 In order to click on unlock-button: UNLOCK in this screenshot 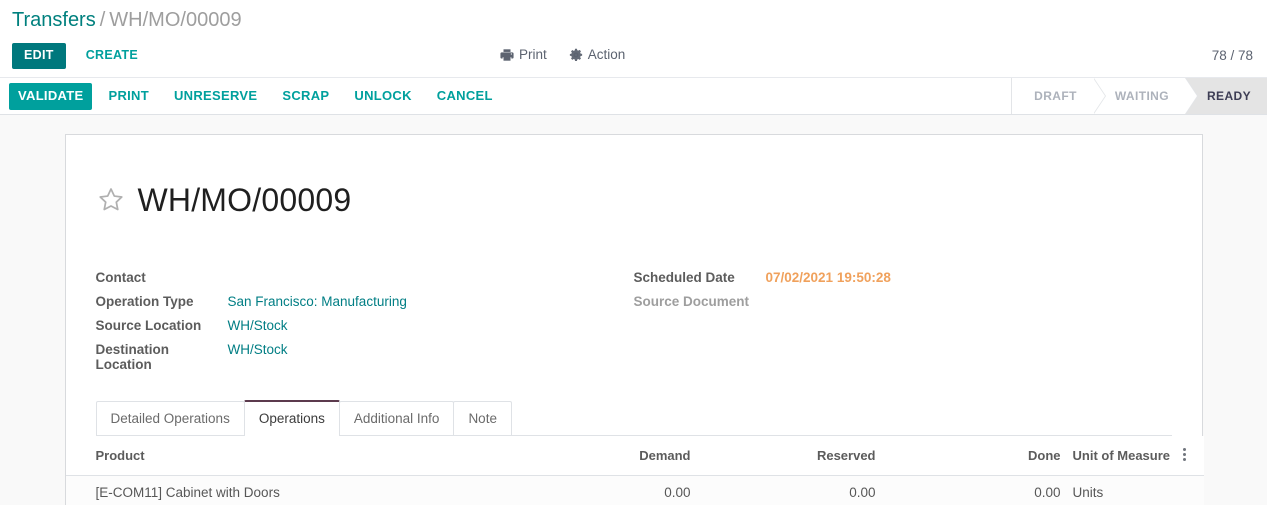, I will do `click(382, 96)`.